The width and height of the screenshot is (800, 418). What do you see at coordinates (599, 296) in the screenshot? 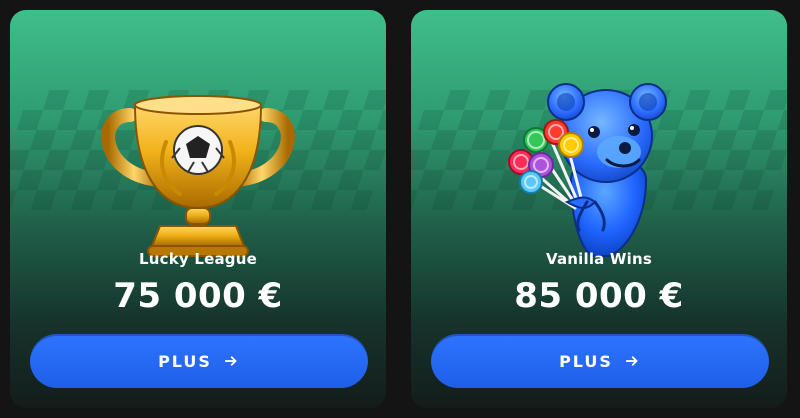
I see `card-amount: 85 000 €` at bounding box center [599, 296].